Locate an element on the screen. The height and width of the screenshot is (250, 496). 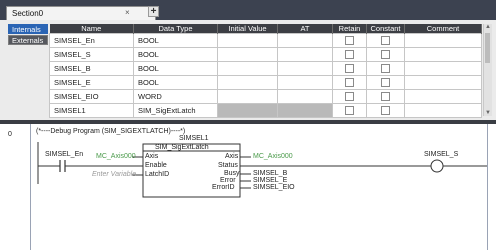
error-output-variable: SIMSEL_E is located at coordinates (270, 180).